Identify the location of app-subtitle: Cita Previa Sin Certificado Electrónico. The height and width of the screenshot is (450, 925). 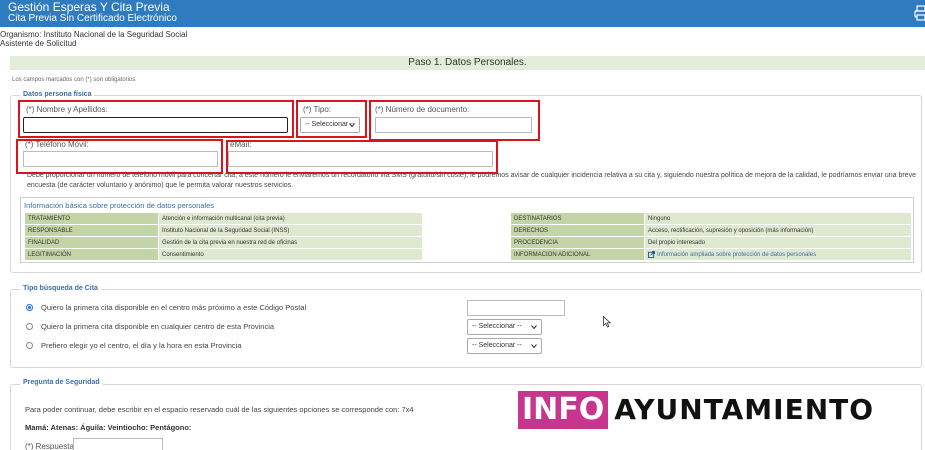
(92, 18).